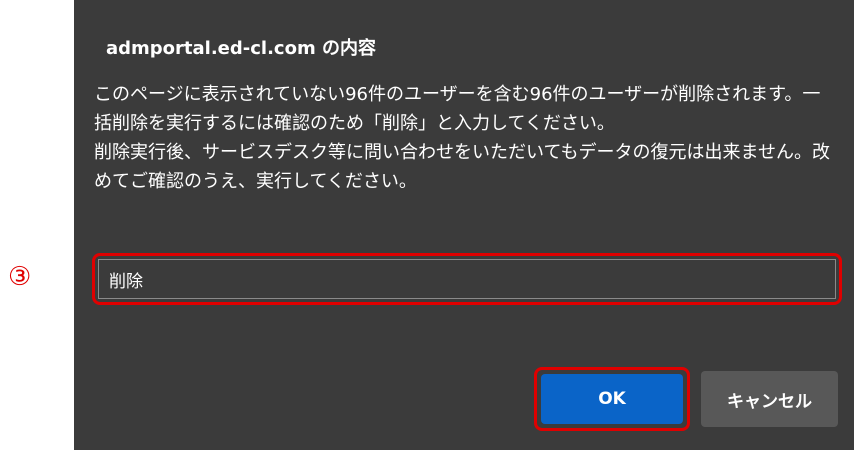 The height and width of the screenshot is (450, 854). I want to click on step-3-marker: ③, so click(20, 277).